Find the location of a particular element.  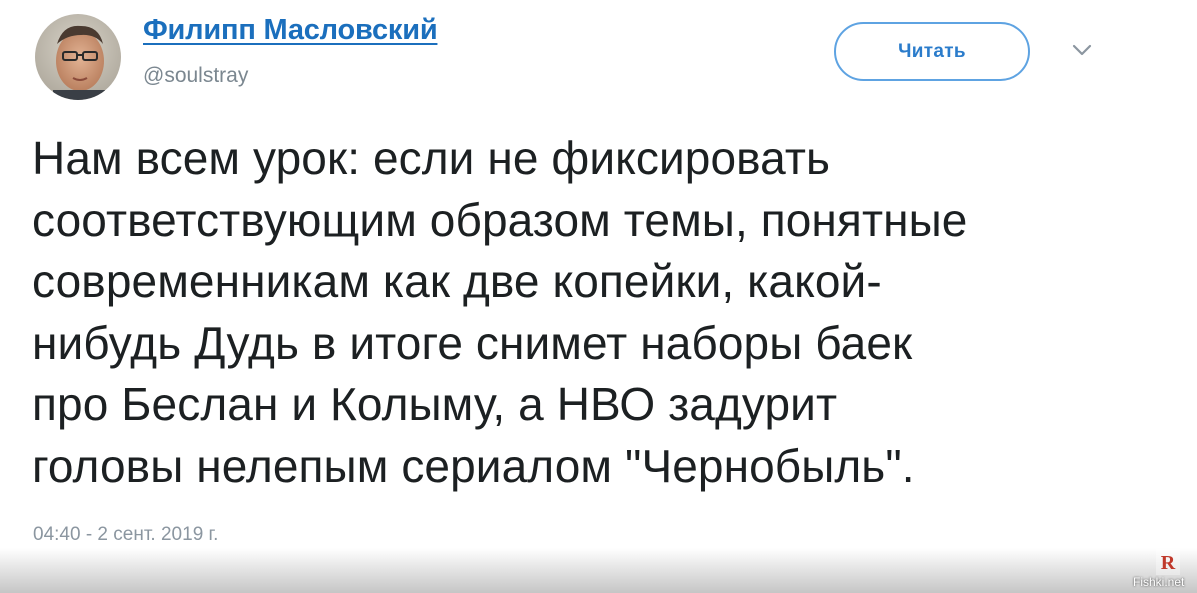

watermark-site: Fishki.net is located at coordinates (1159, 582).